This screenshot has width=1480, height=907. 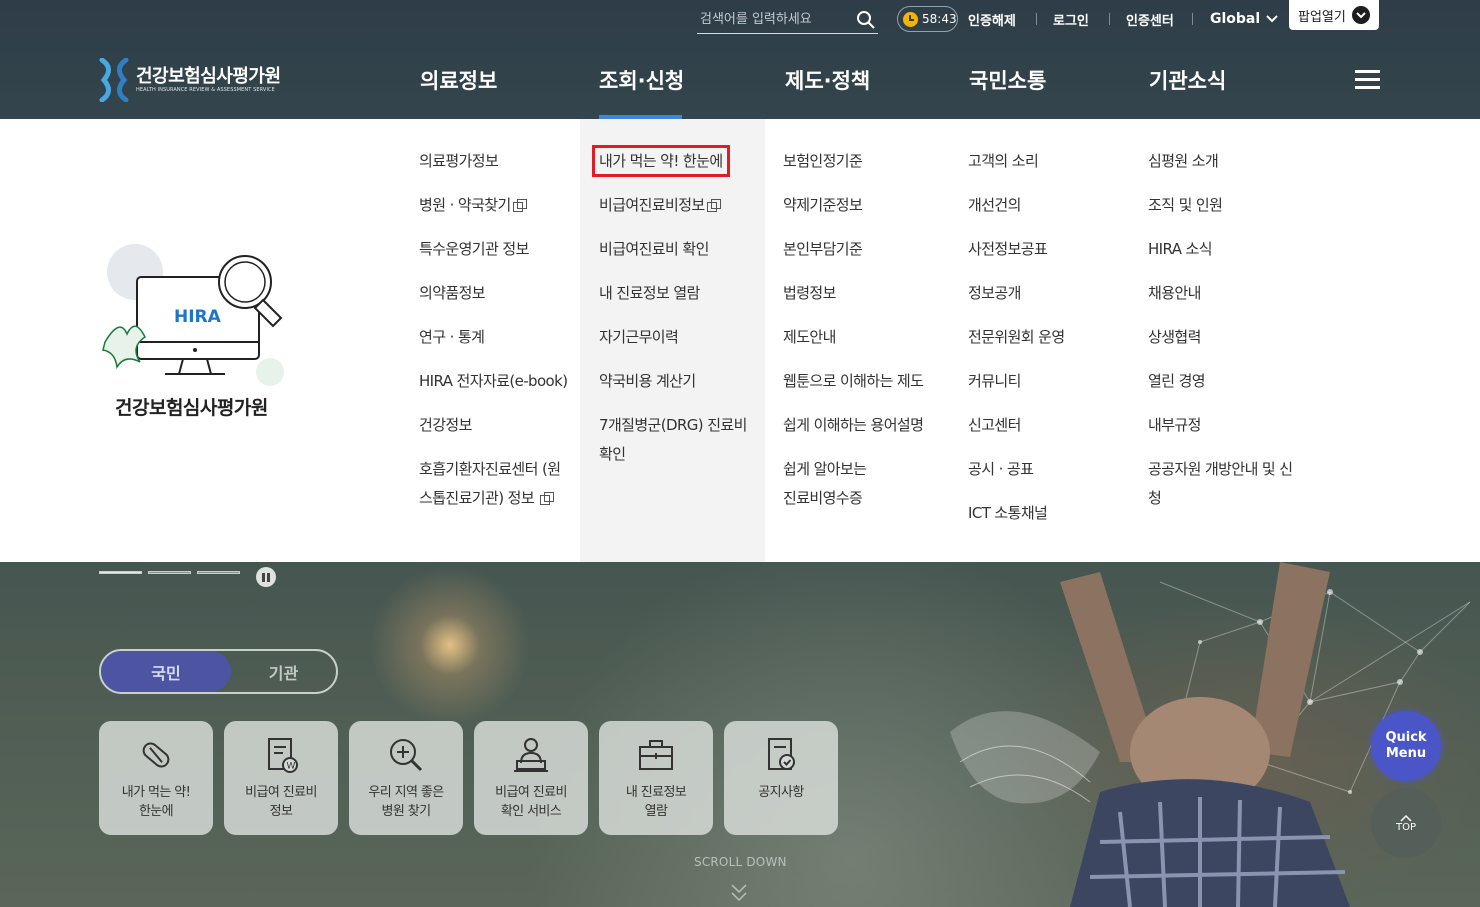 I want to click on hamburger-menu-icon, so click(x=1367, y=80).